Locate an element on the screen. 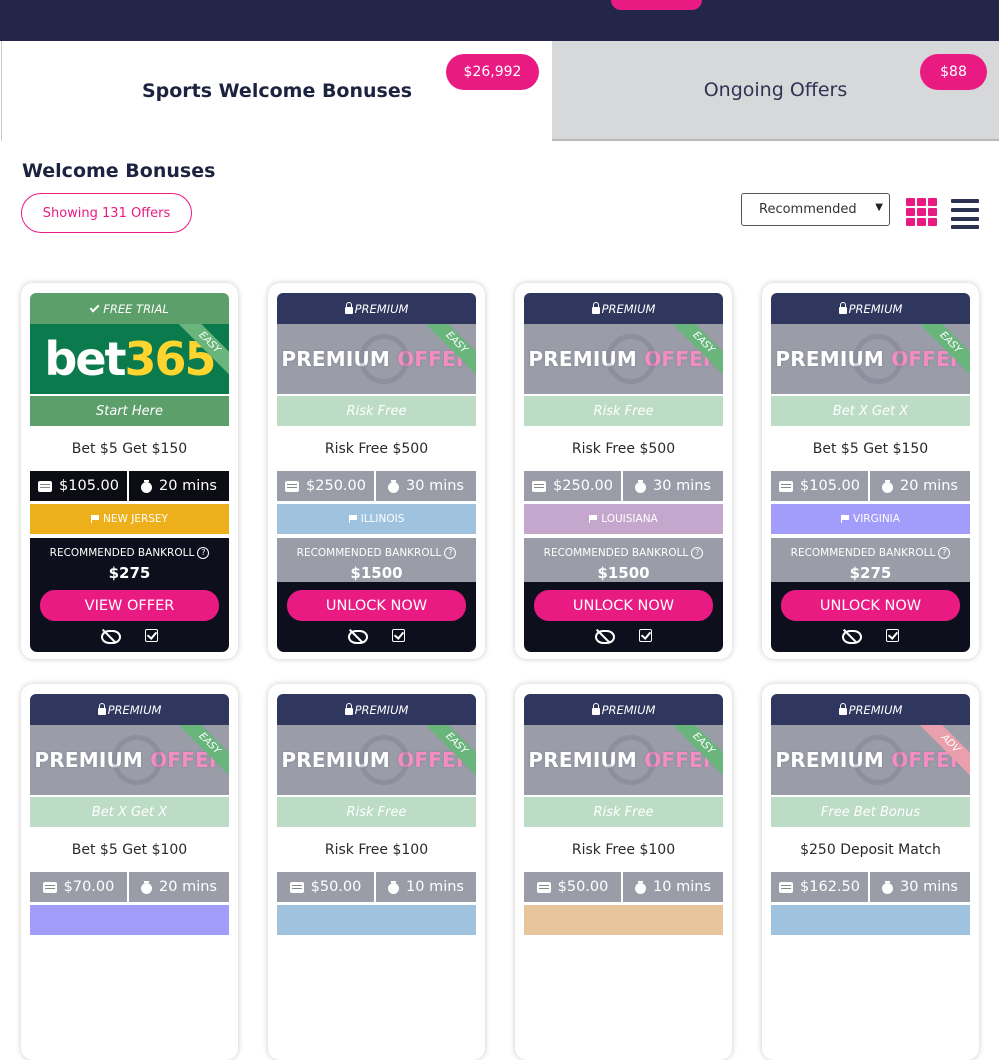 The height and width of the screenshot is (1060, 999). premium-offer-image: PREMIUM OFFER ADV is located at coordinates (870, 760).